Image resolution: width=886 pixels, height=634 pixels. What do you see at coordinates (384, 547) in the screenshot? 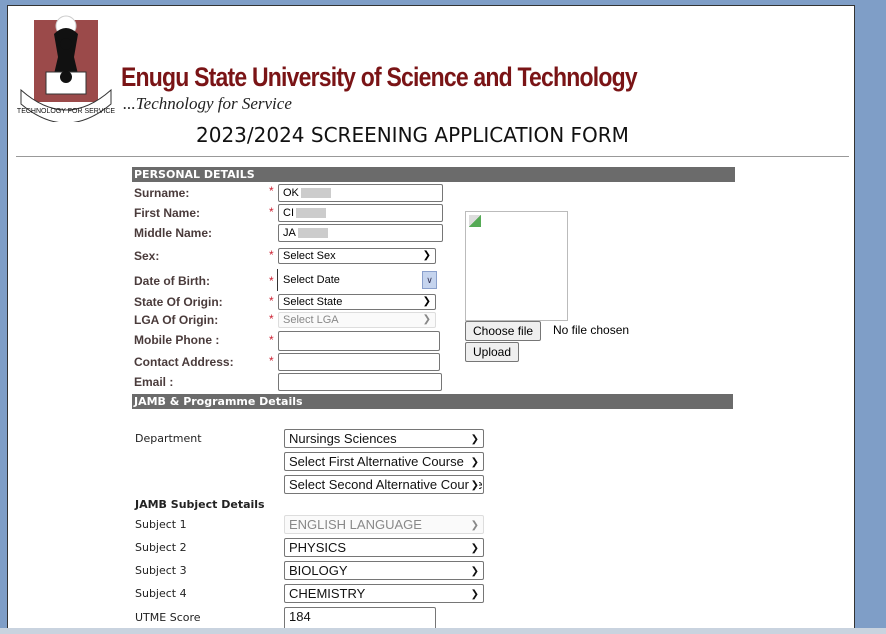
I see `subject-2-select: PHYSICS ❯` at bounding box center [384, 547].